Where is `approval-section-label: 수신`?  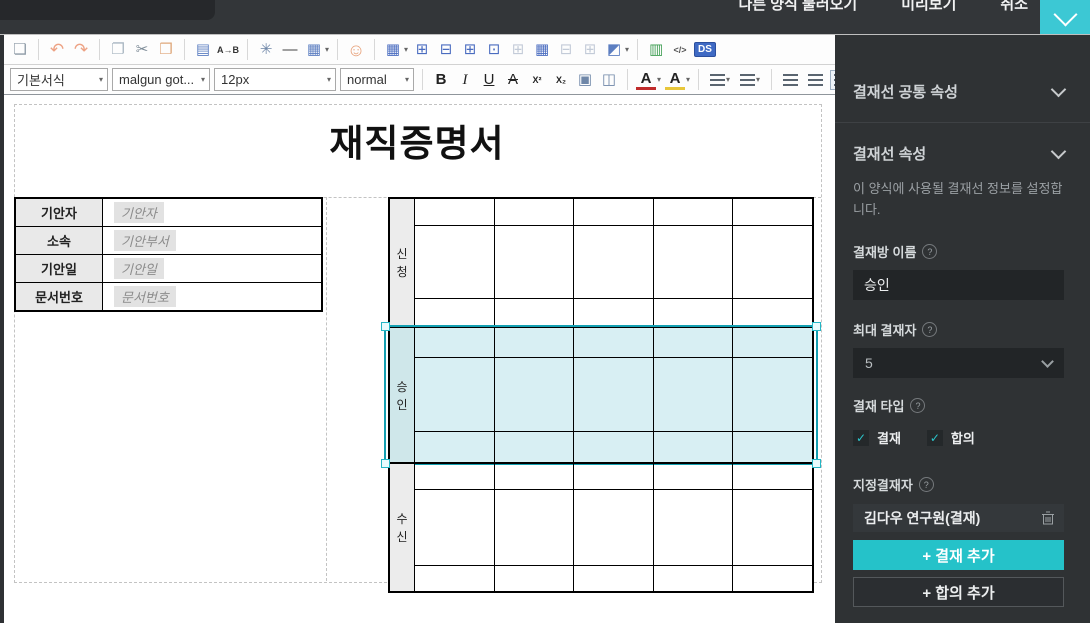
approval-section-label: 수신 is located at coordinates (402, 527).